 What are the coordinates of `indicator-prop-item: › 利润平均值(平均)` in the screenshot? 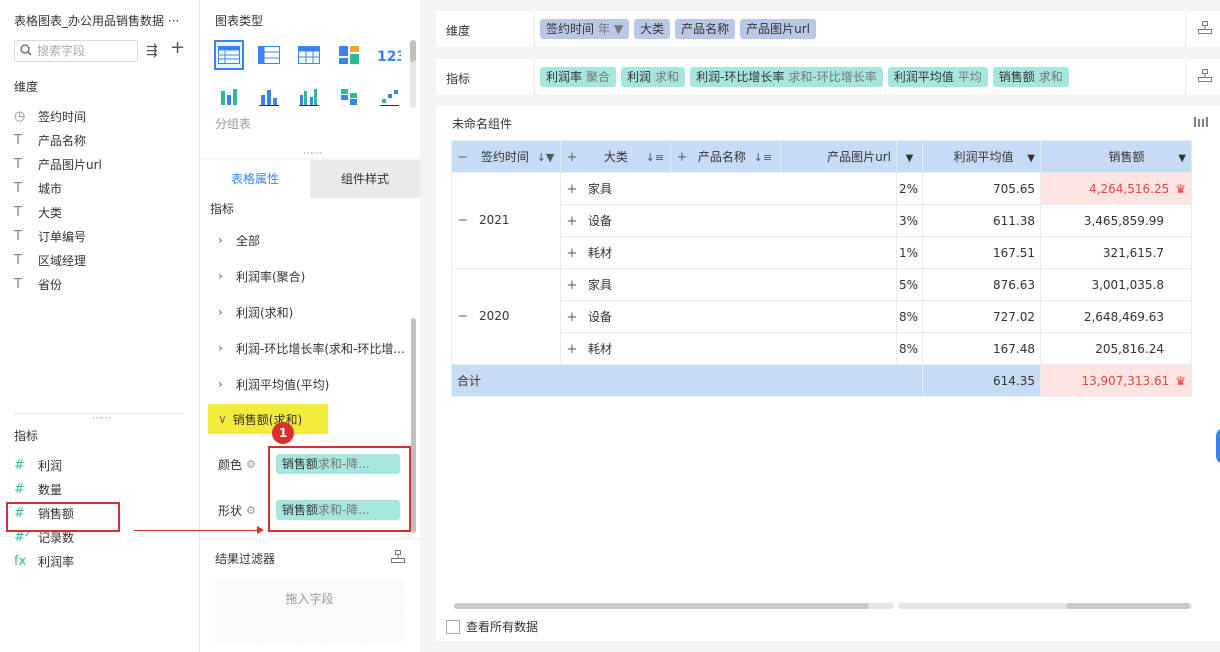 It's located at (311, 384).